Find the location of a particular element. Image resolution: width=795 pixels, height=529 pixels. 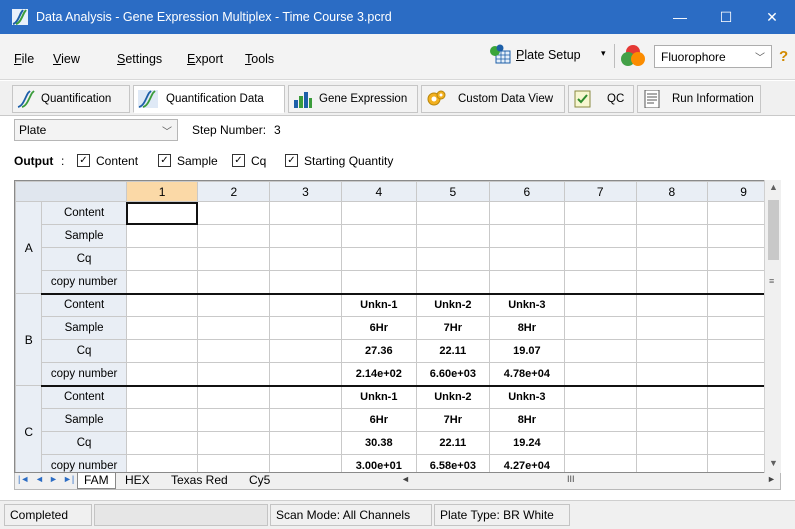

menu-view: View is located at coordinates (66, 59).